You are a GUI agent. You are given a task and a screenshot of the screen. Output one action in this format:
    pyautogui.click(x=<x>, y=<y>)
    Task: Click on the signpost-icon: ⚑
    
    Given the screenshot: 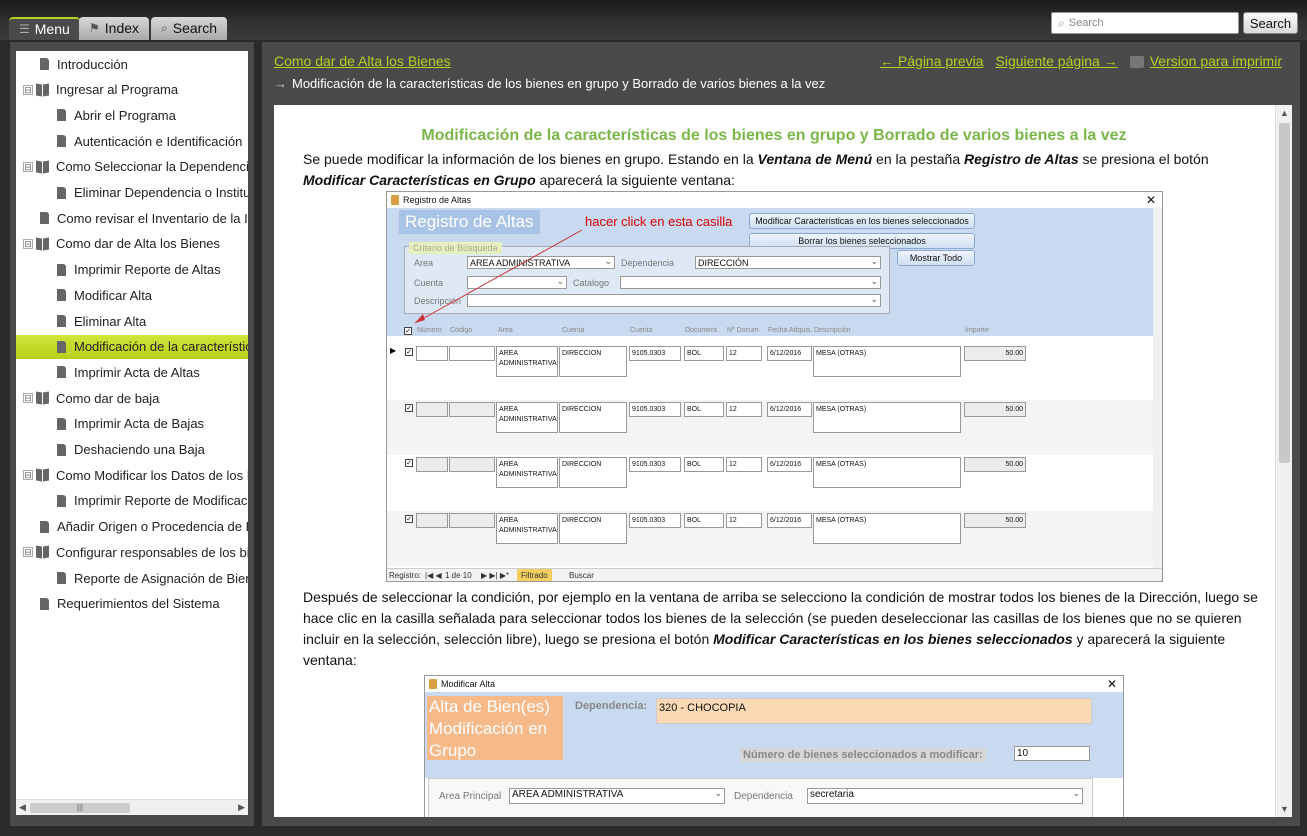 What is the action you would take?
    pyautogui.click(x=94, y=28)
    